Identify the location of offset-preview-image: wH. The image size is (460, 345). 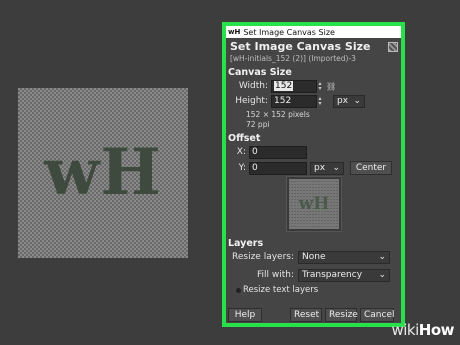
(314, 204).